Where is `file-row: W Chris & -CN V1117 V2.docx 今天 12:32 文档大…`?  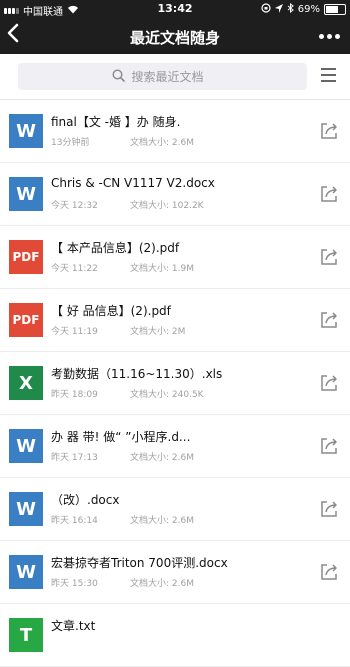
file-row: W Chris & -CN V1117 V2.docx 今天 12:32 文档大… is located at coordinates (175, 194).